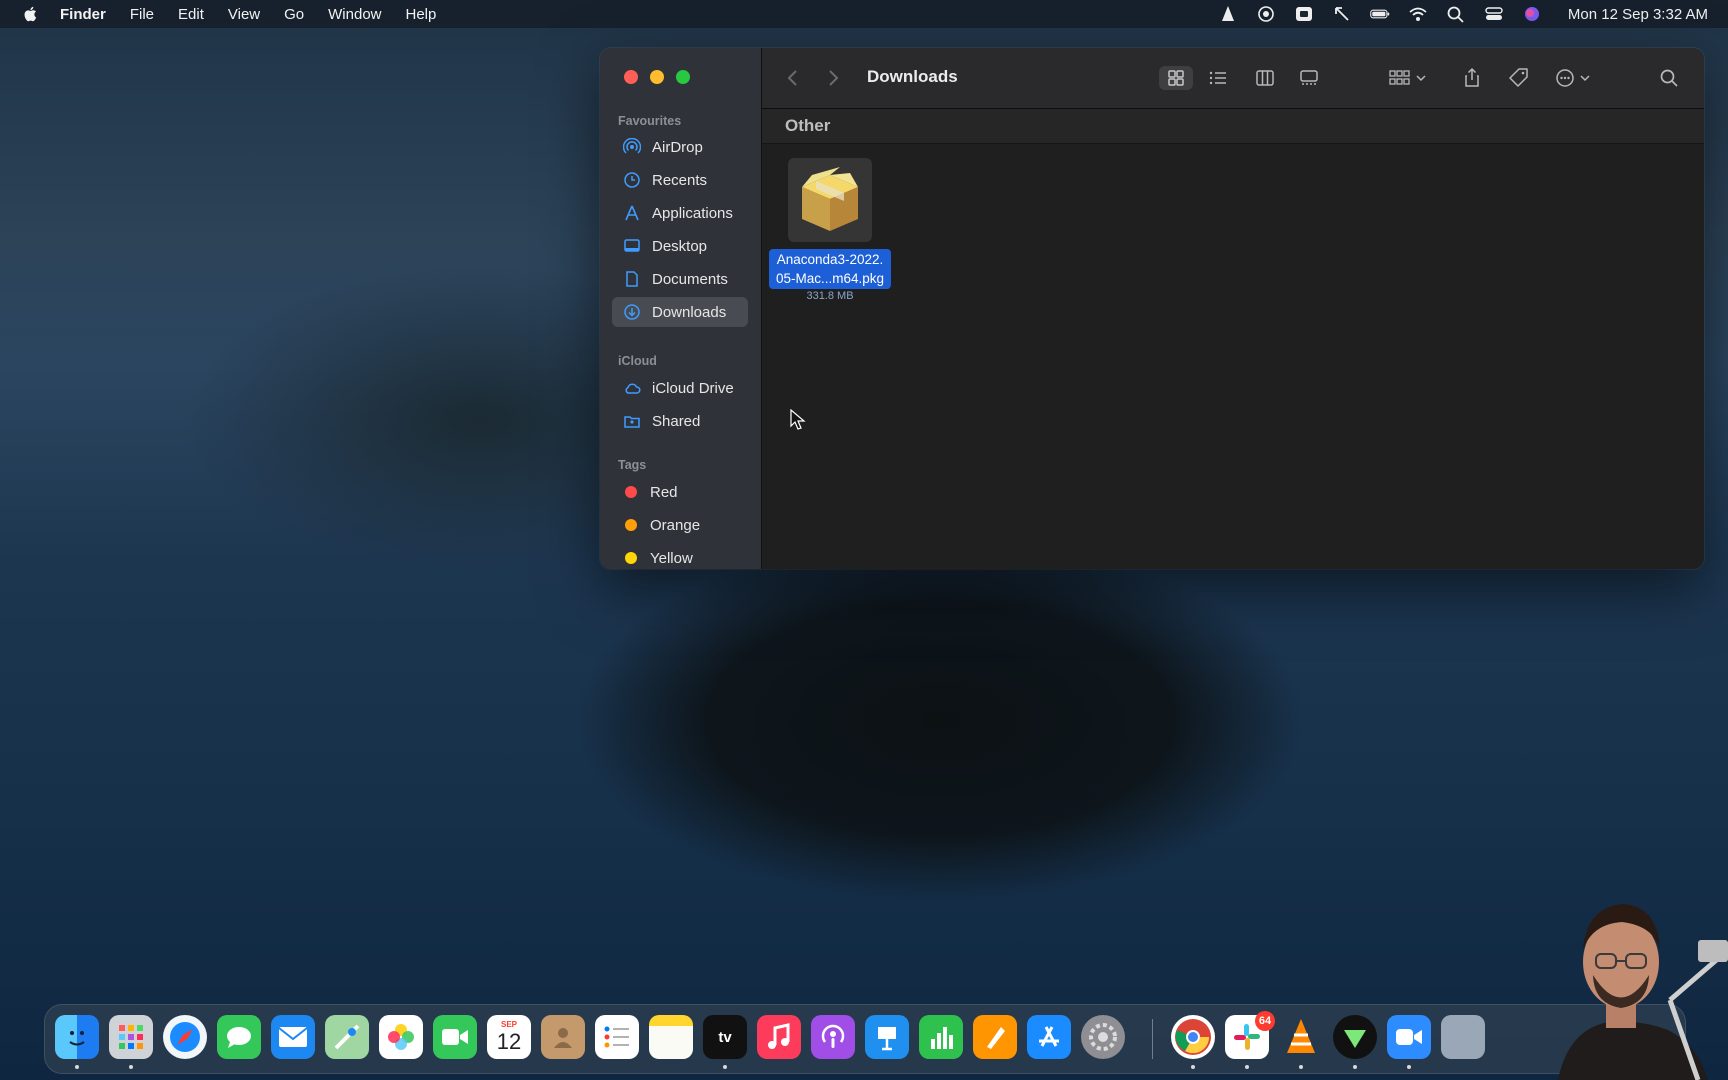  I want to click on dock-keynote-icon, so click(887, 1037).